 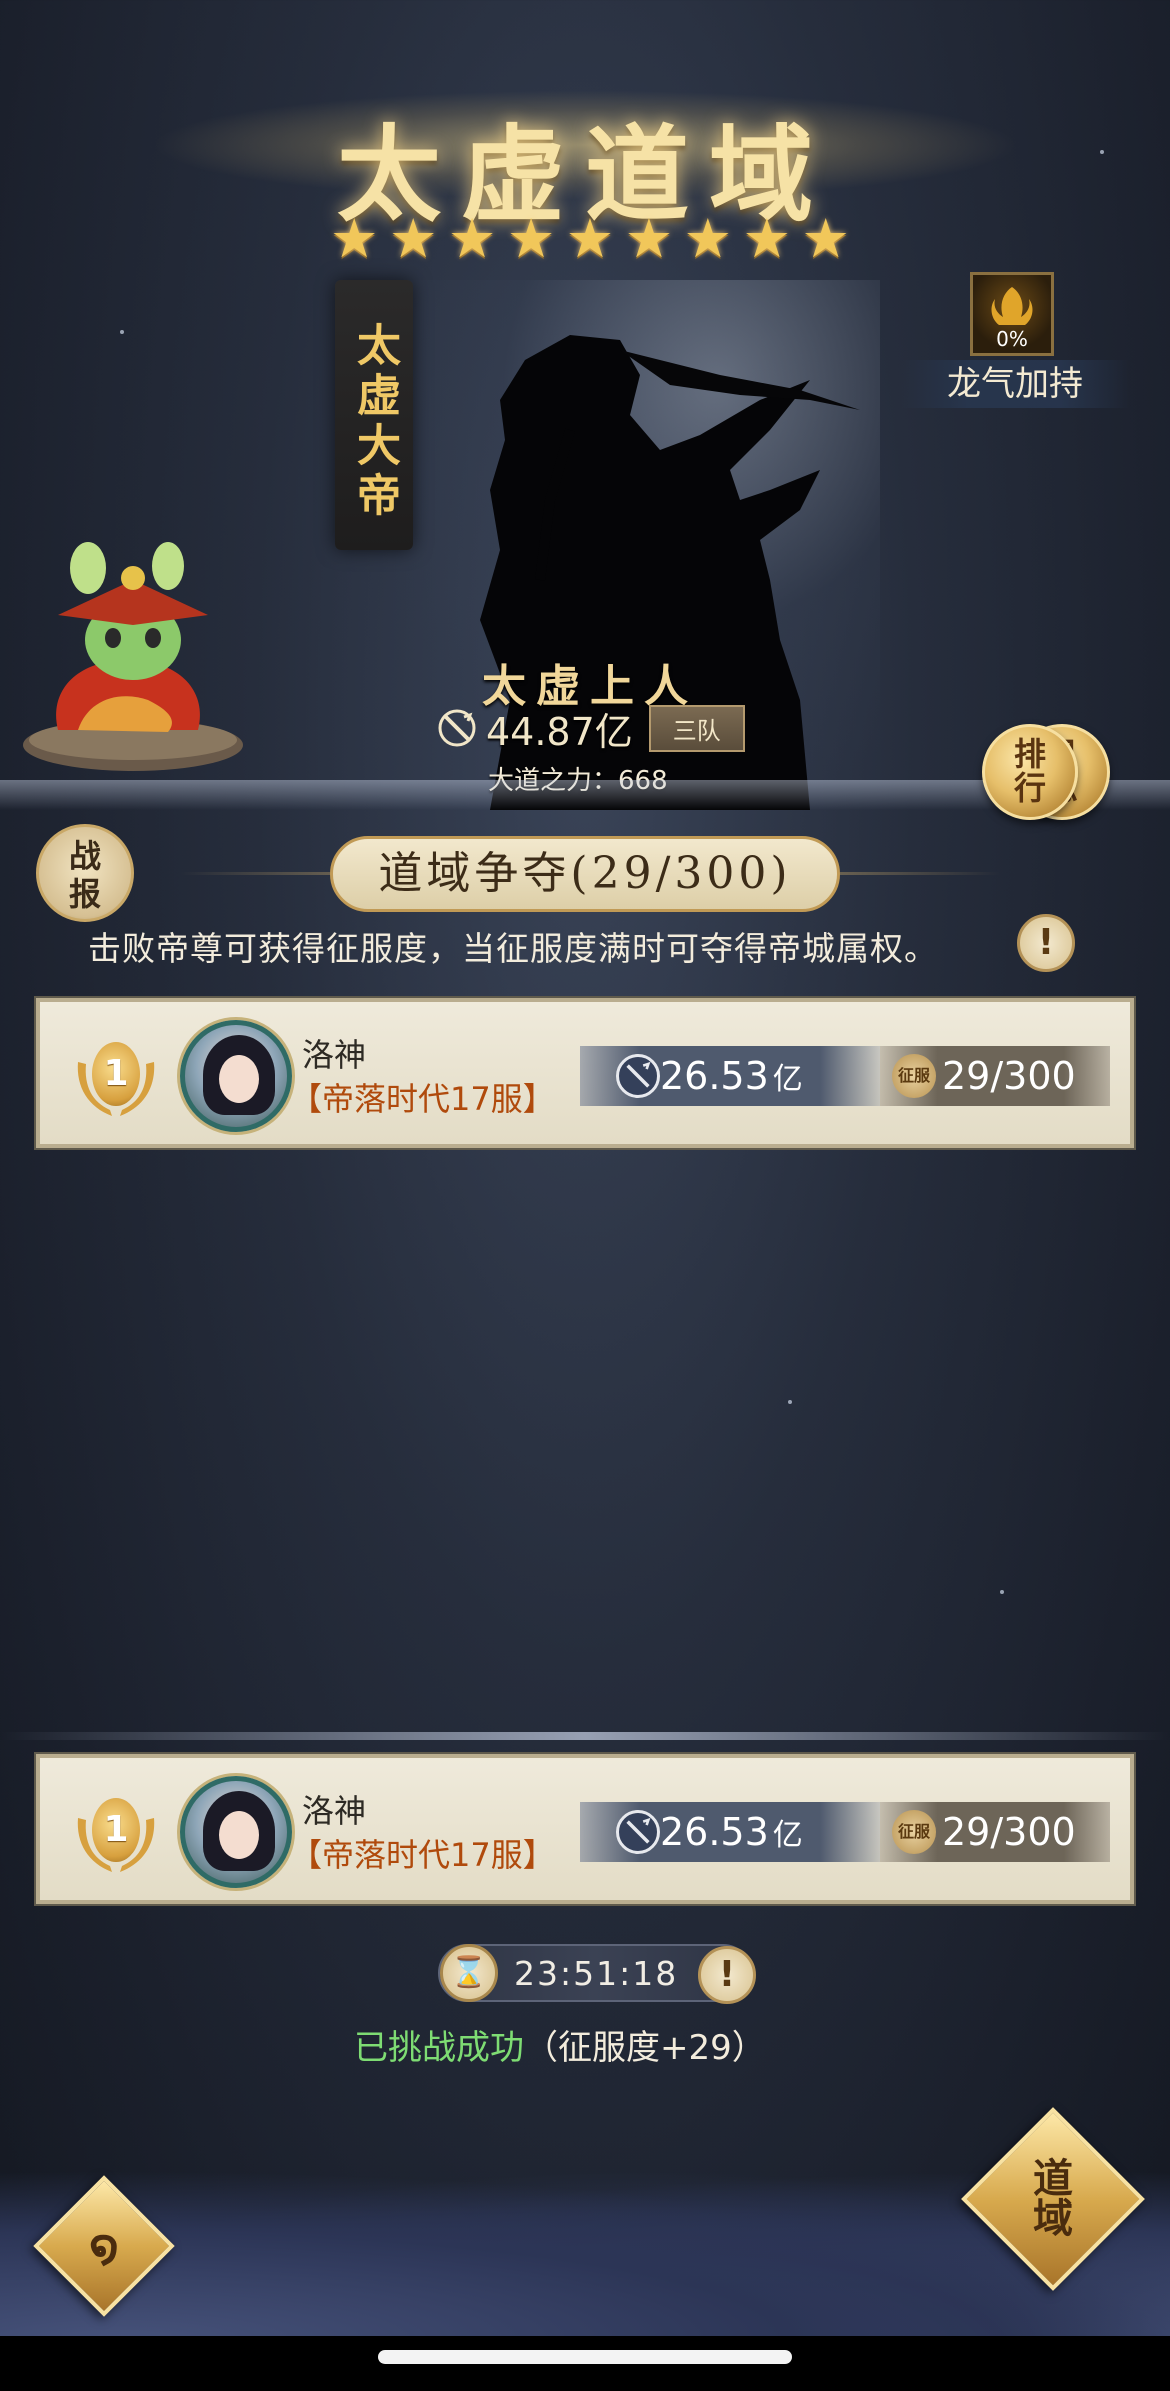 I want to click on dragon-buff-icon: 0%, so click(x=1012, y=314).